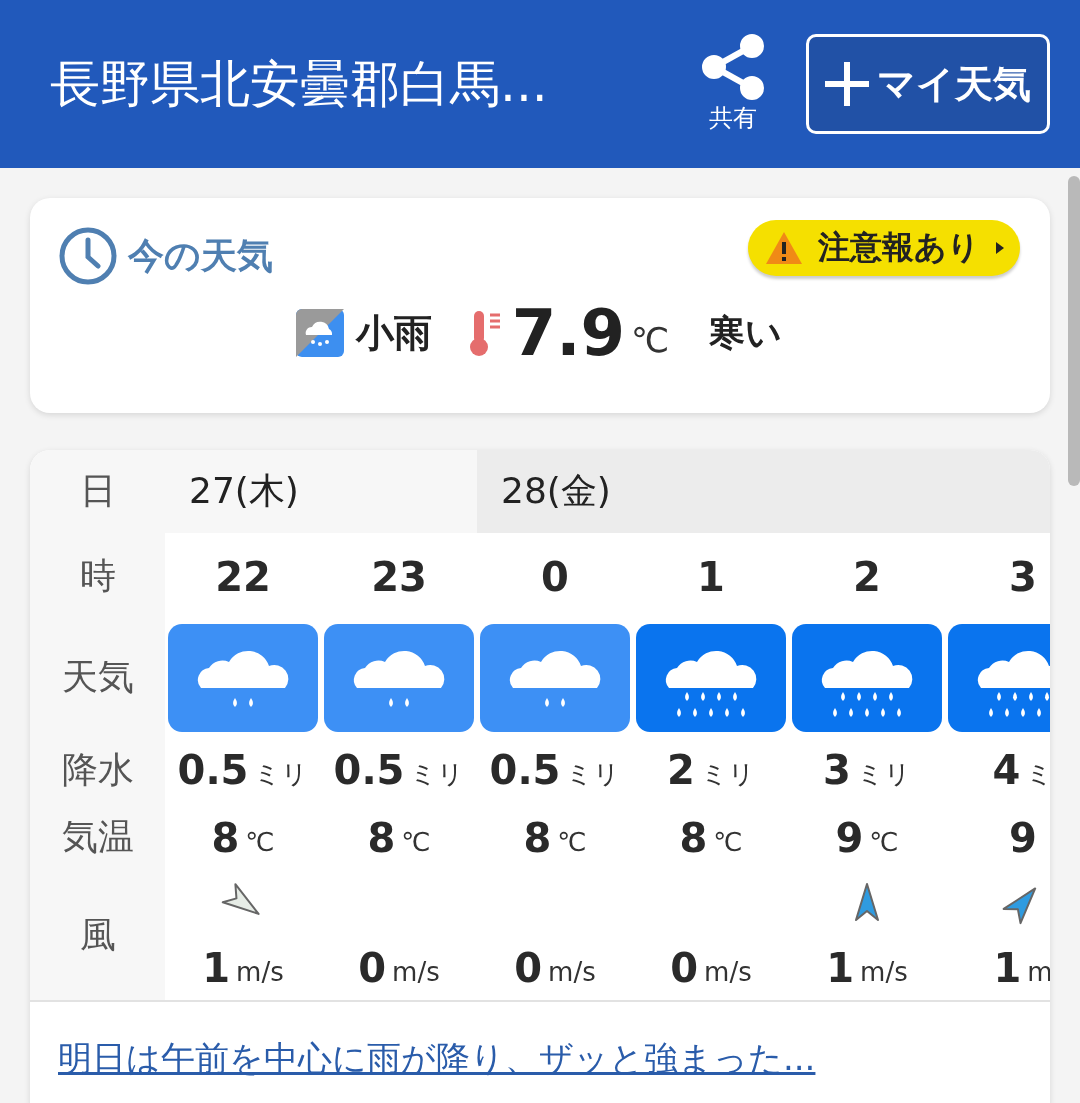  Describe the element at coordinates (484, 333) in the screenshot. I see `thermometer-icon` at that location.